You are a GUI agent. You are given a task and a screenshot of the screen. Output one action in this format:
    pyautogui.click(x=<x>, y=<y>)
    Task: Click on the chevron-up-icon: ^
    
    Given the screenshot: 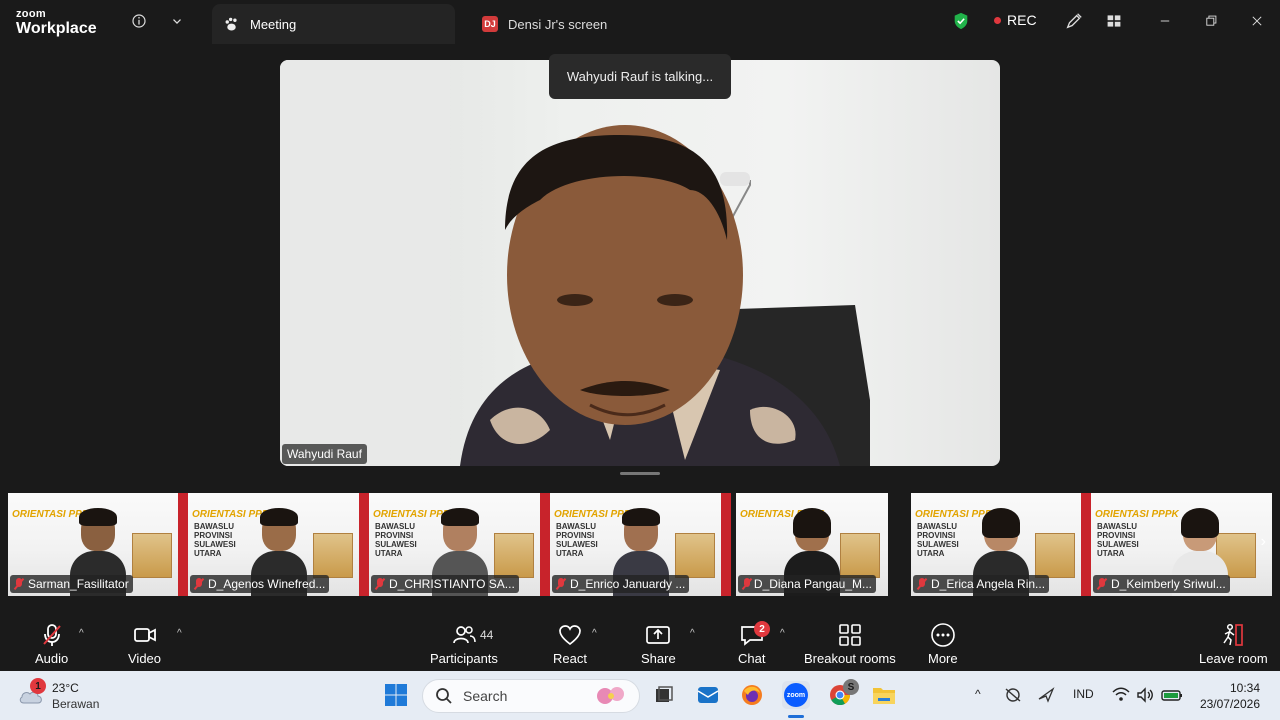 What is the action you would take?
    pyautogui.click(x=978, y=694)
    